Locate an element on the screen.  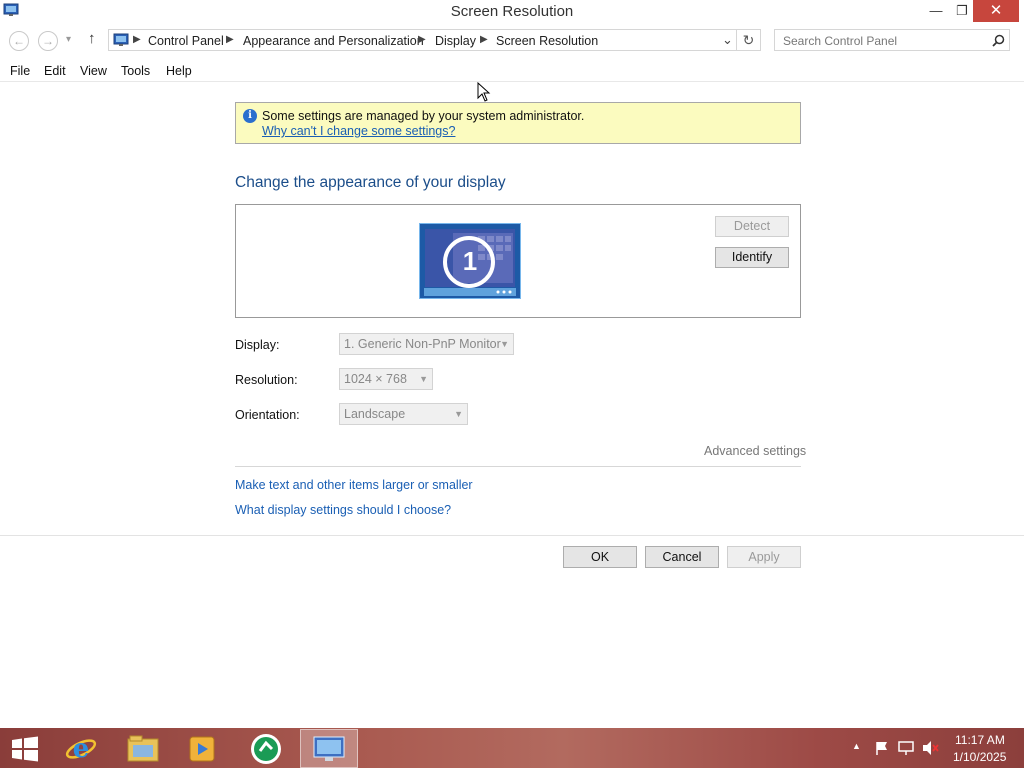
internet-explorer-icon: e is located at coordinates (81, 749).